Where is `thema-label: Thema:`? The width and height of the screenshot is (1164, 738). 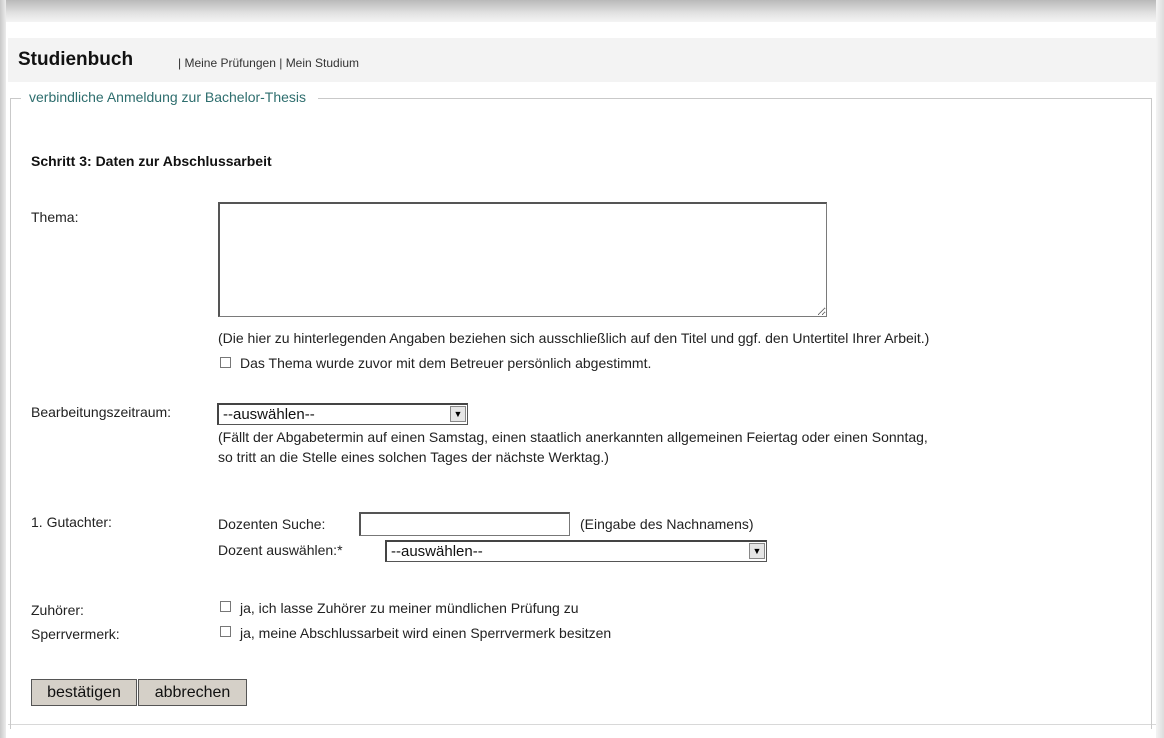
thema-label: Thema: is located at coordinates (55, 217).